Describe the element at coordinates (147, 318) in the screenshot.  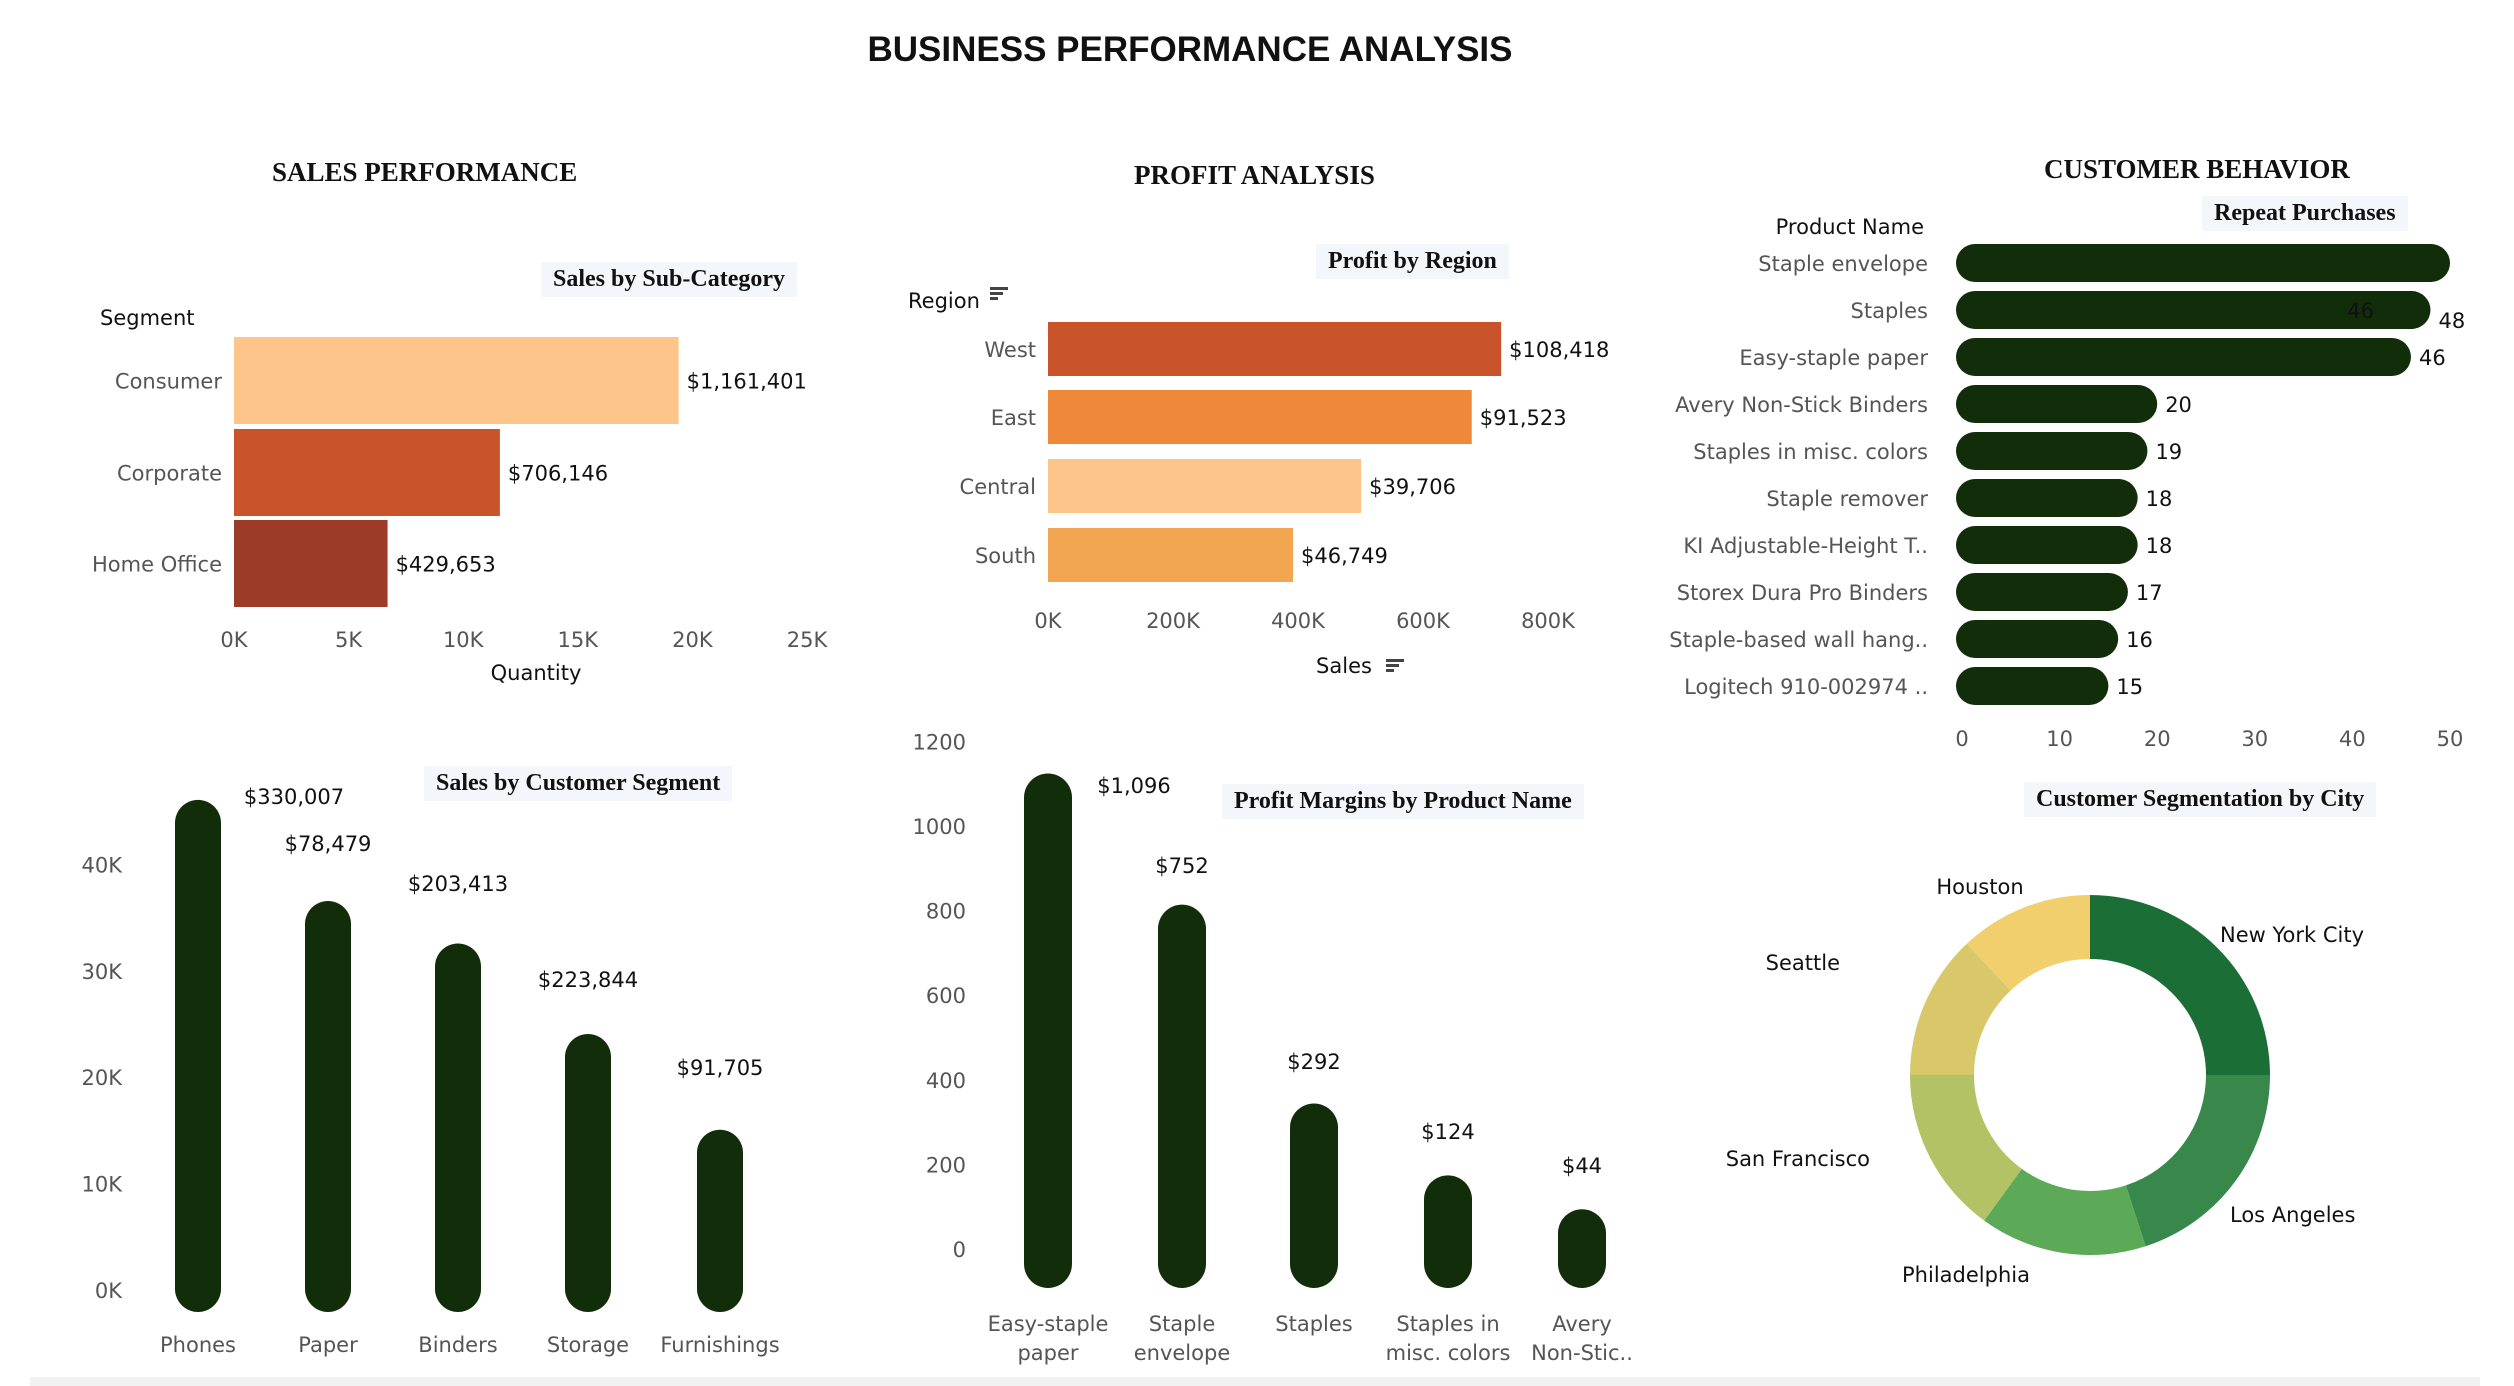
I see `y-axis-title: Segment` at that location.